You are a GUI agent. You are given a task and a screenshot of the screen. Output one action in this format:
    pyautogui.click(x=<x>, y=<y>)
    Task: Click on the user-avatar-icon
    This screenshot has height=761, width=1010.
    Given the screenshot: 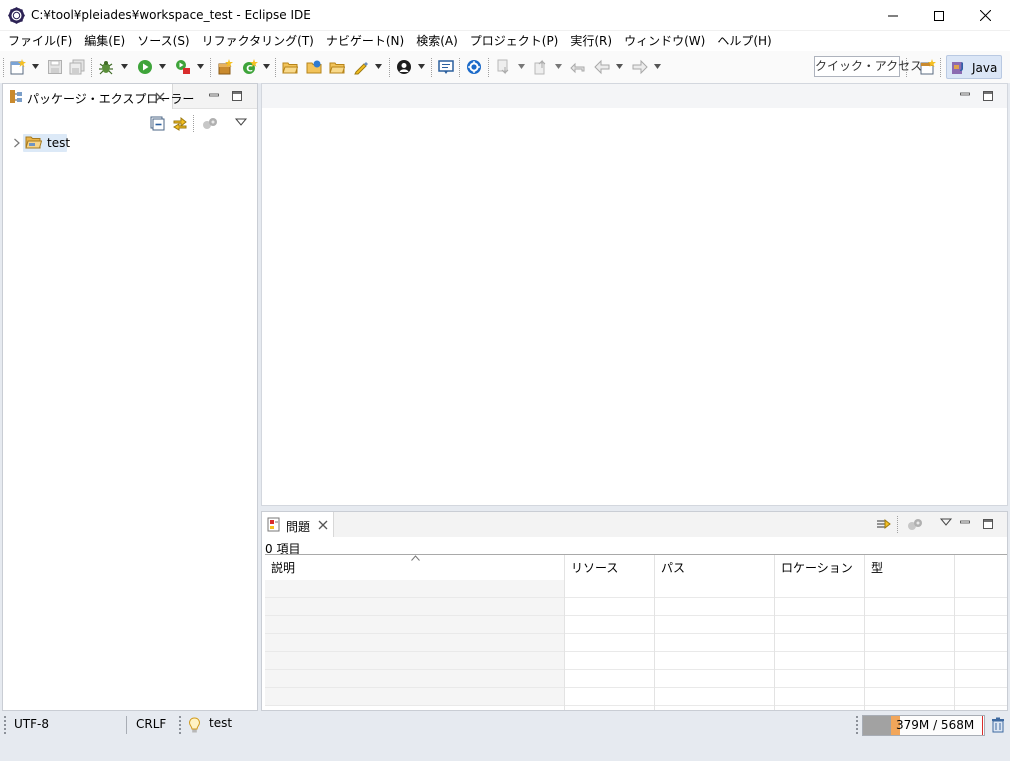 What is the action you would take?
    pyautogui.click(x=404, y=67)
    